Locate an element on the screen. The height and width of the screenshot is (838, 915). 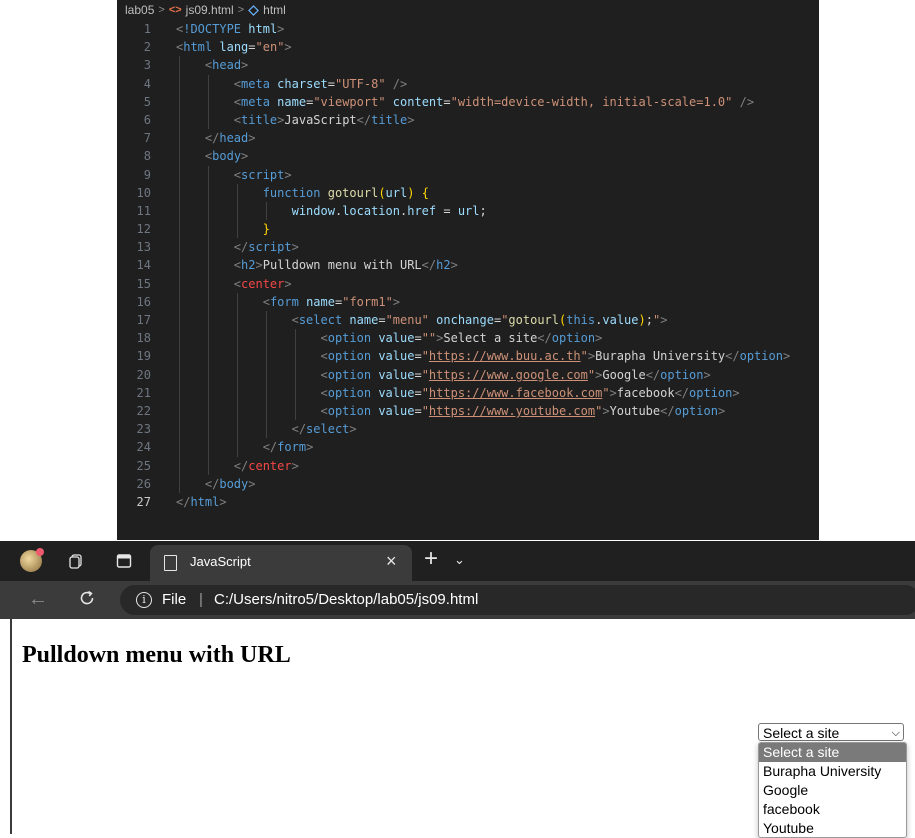
code-line: 12 } is located at coordinates (468, 229).